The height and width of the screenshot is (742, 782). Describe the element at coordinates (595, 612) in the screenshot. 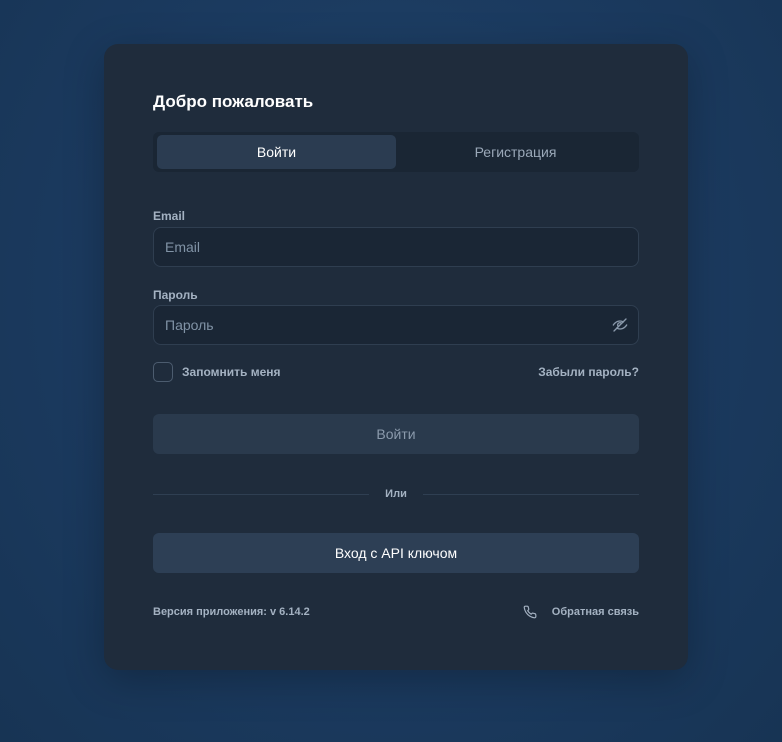

I see `feedback-label: Обратная связь` at that location.